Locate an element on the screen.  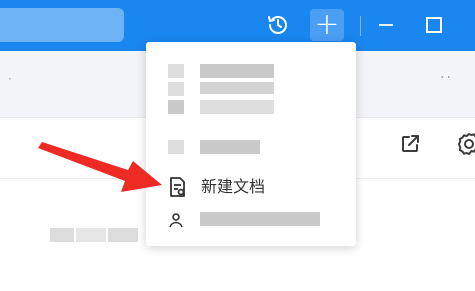
plus-icon: + is located at coordinates (327, 24).